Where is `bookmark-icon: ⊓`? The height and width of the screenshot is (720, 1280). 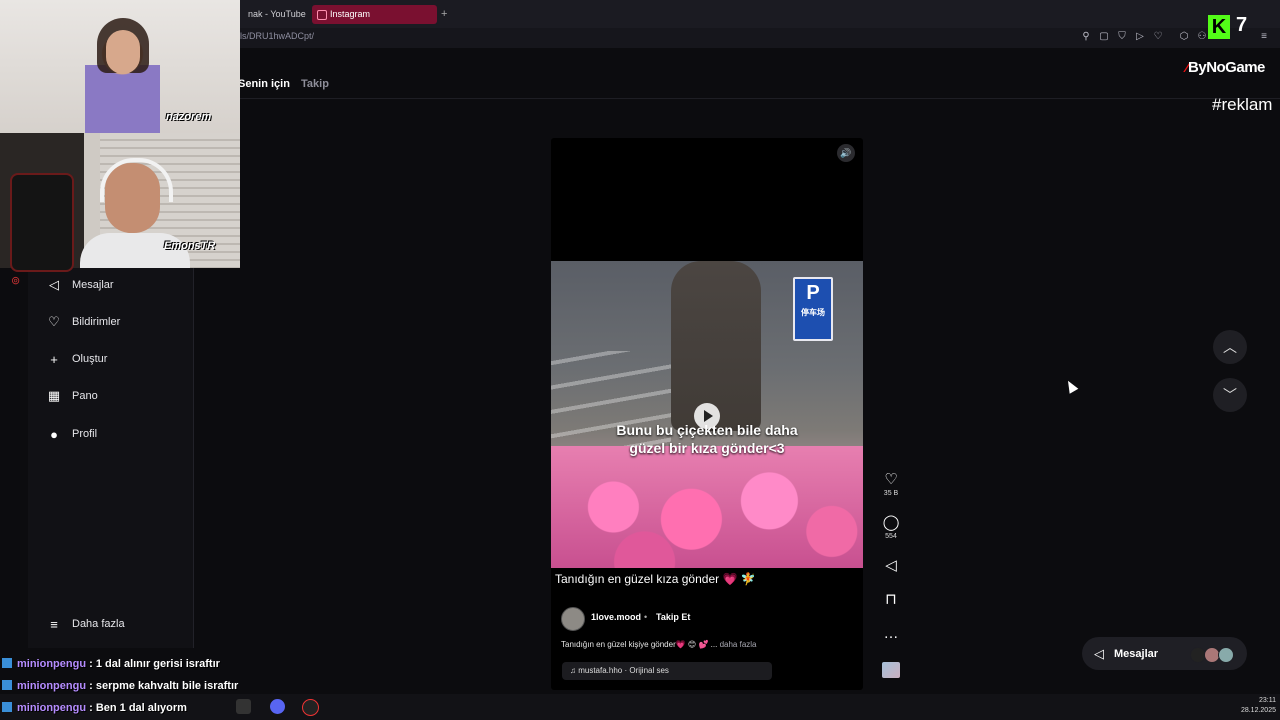
bookmark-icon: ⊓ is located at coordinates (891, 599).